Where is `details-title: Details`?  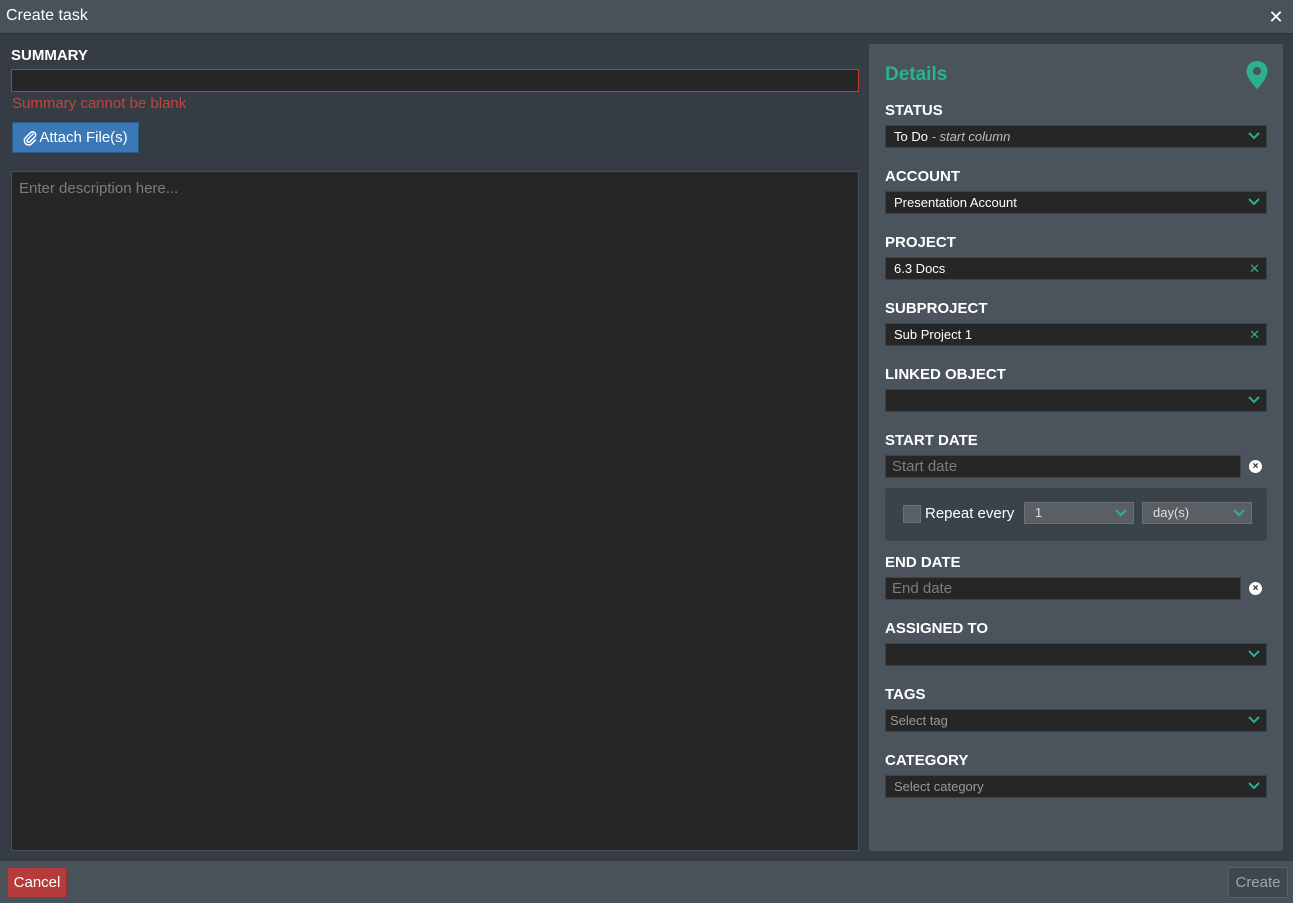 details-title: Details is located at coordinates (916, 74).